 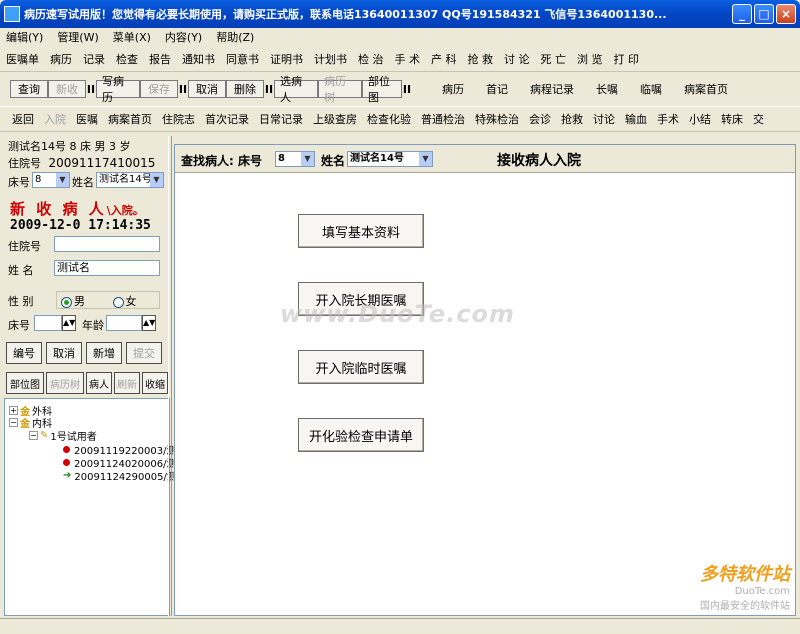 What do you see at coordinates (107, 268) in the screenshot?
I see `name-field: 测试名` at bounding box center [107, 268].